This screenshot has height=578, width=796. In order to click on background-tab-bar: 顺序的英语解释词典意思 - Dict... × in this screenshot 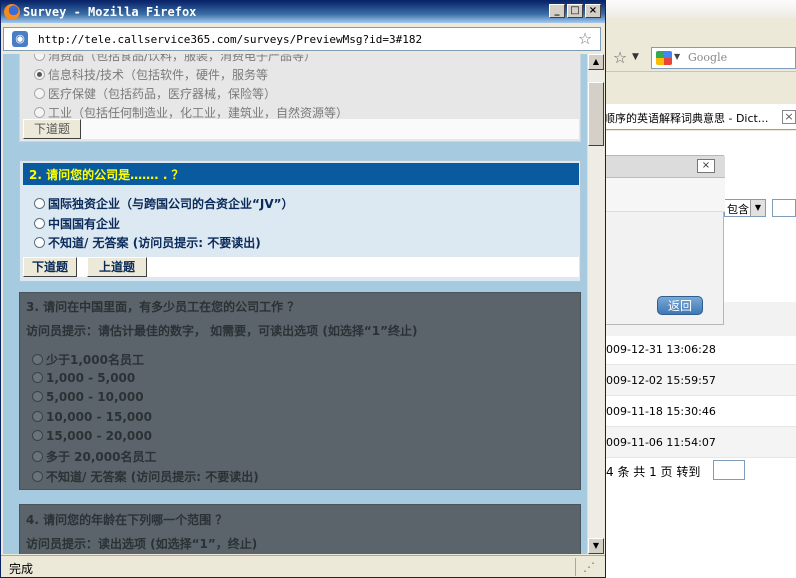, I will do `click(698, 117)`.